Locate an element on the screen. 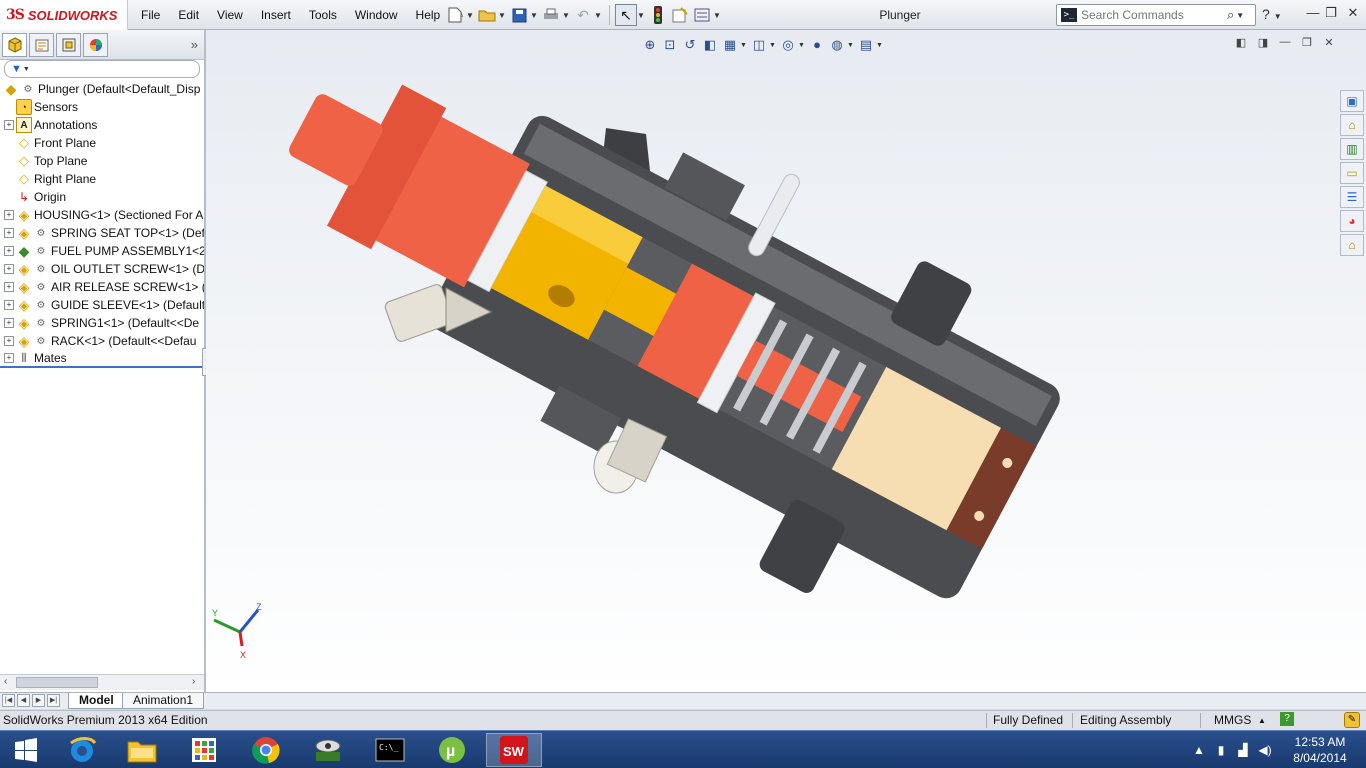  tab-model: Model is located at coordinates (96, 701).